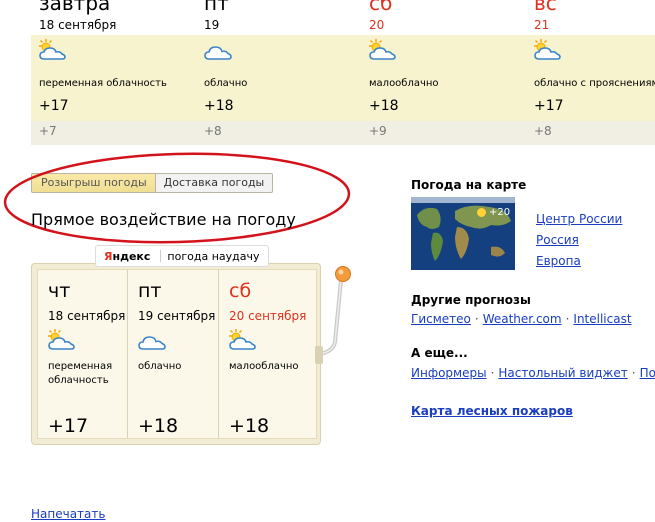  What do you see at coordinates (213, 256) in the screenshot?
I see `badge-text: погода наудачу` at bounding box center [213, 256].